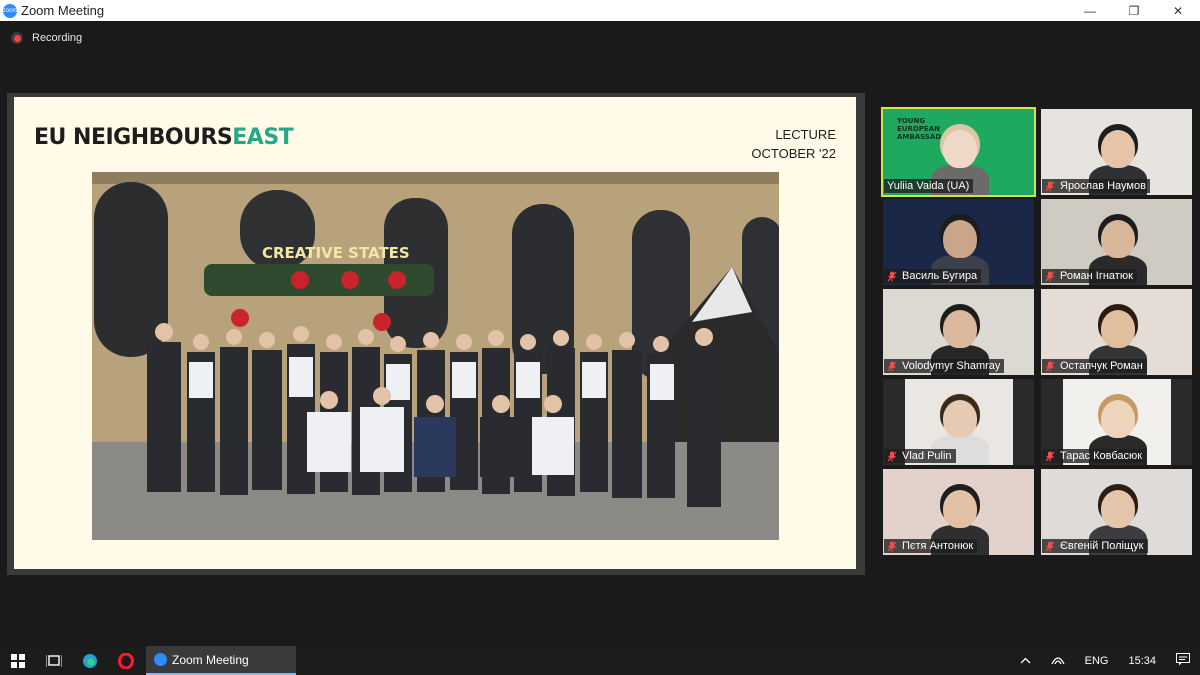  What do you see at coordinates (17, 38) in the screenshot?
I see `recording-icon` at bounding box center [17, 38].